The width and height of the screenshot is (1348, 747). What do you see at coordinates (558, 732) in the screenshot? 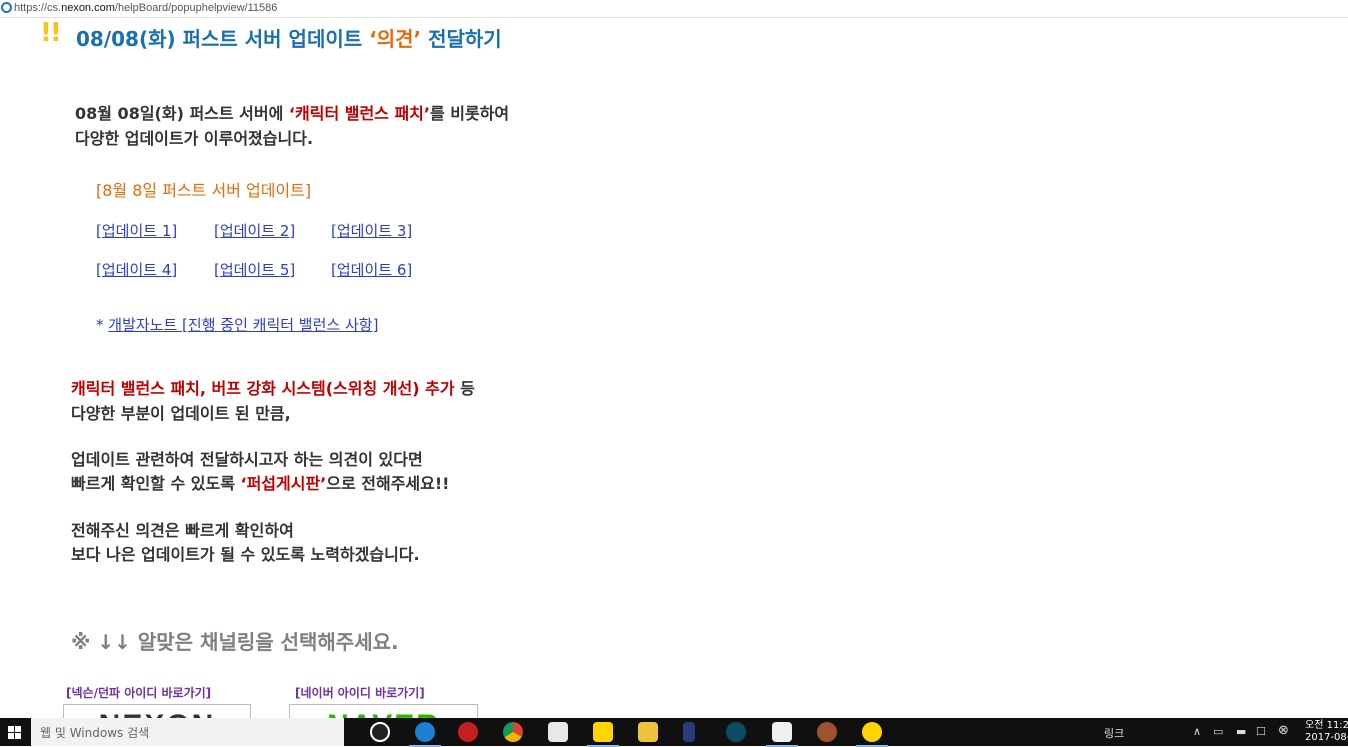
I see `store-icon` at bounding box center [558, 732].